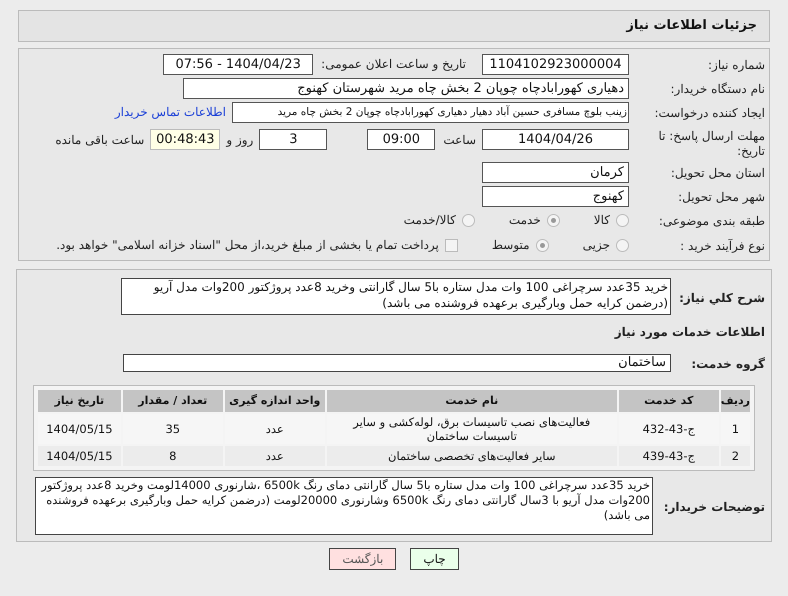 The width and height of the screenshot is (788, 596). Describe the element at coordinates (451, 245) in the screenshot. I see `checkbox` at that location.